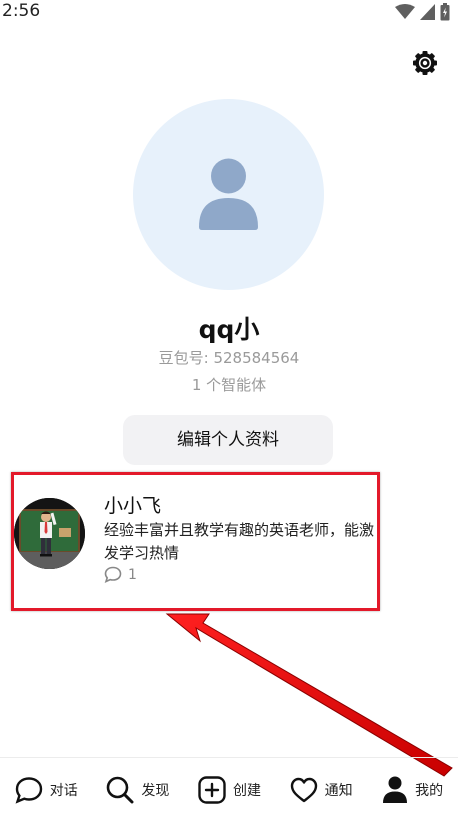 The height and width of the screenshot is (821, 458). What do you see at coordinates (21, 11) in the screenshot?
I see `status-time: 2:56` at bounding box center [21, 11].